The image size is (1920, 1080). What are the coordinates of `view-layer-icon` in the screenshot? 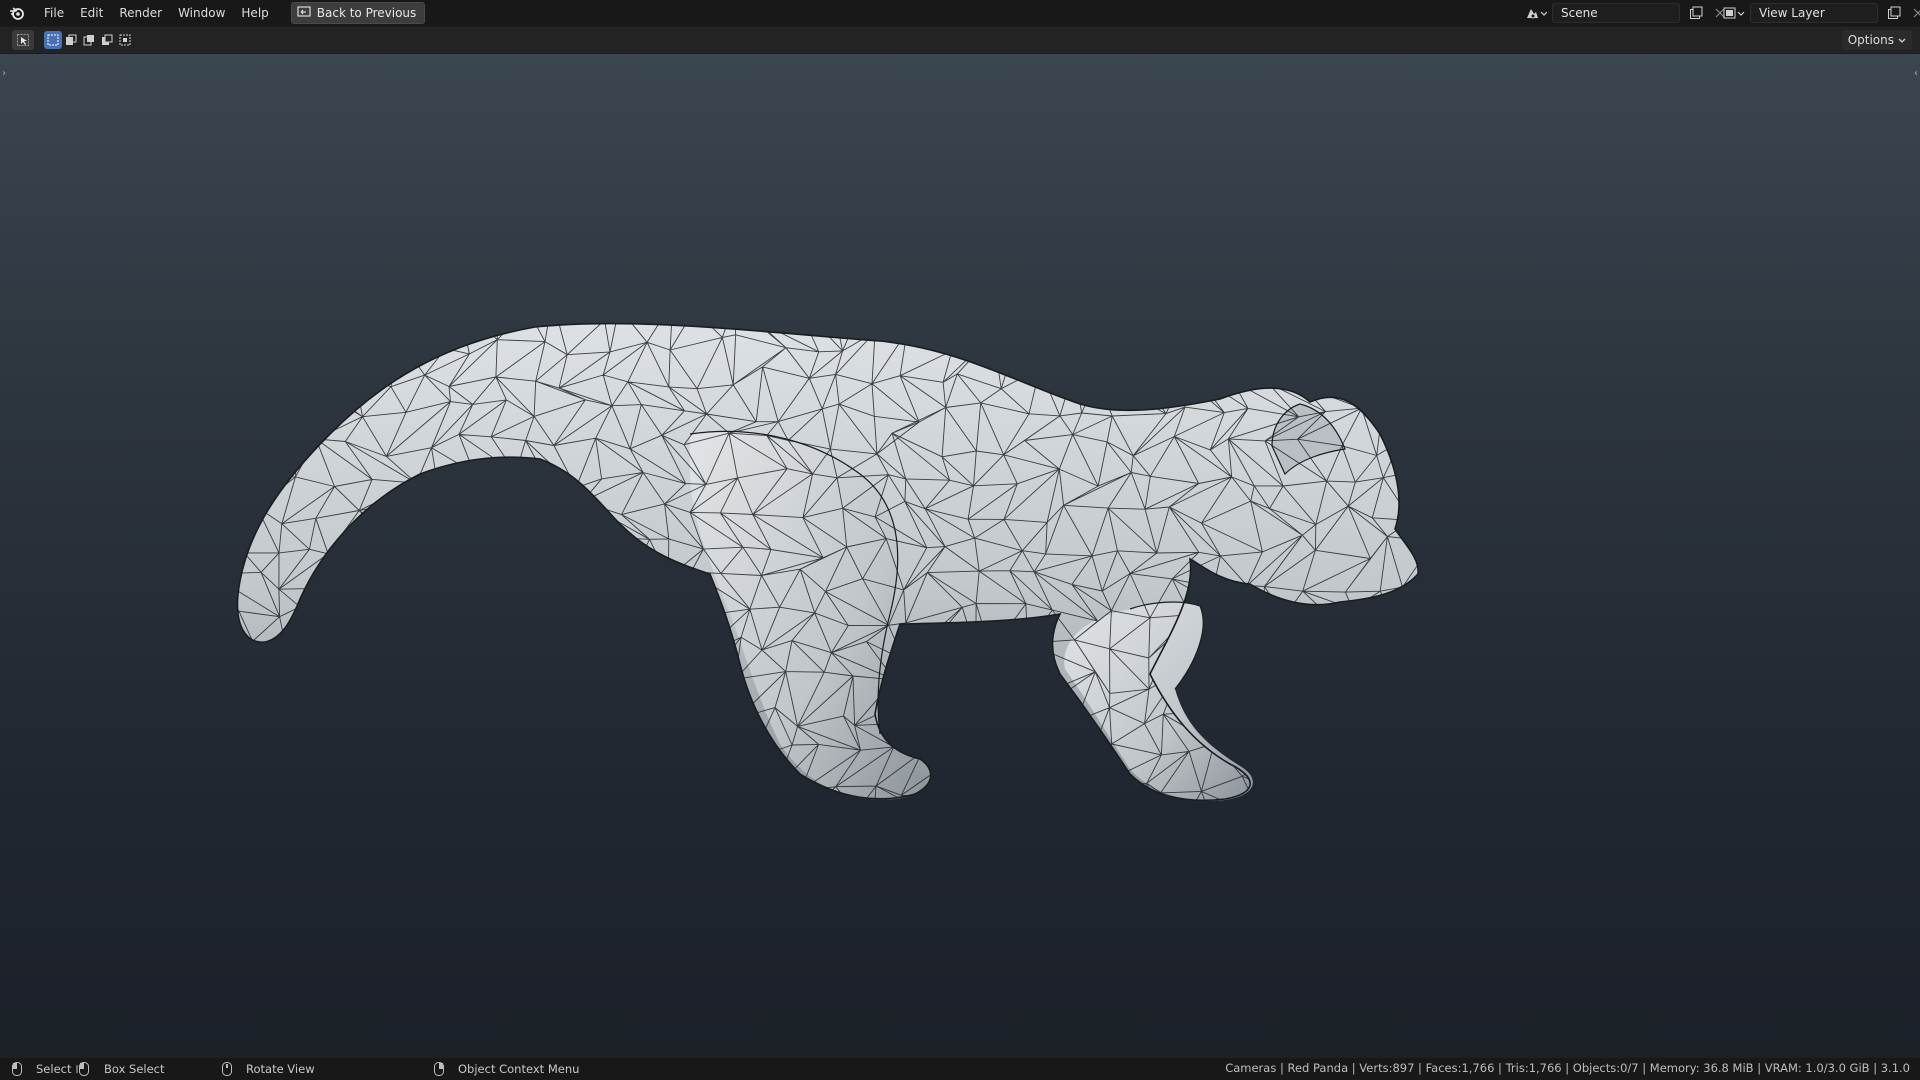 It's located at (1734, 13).